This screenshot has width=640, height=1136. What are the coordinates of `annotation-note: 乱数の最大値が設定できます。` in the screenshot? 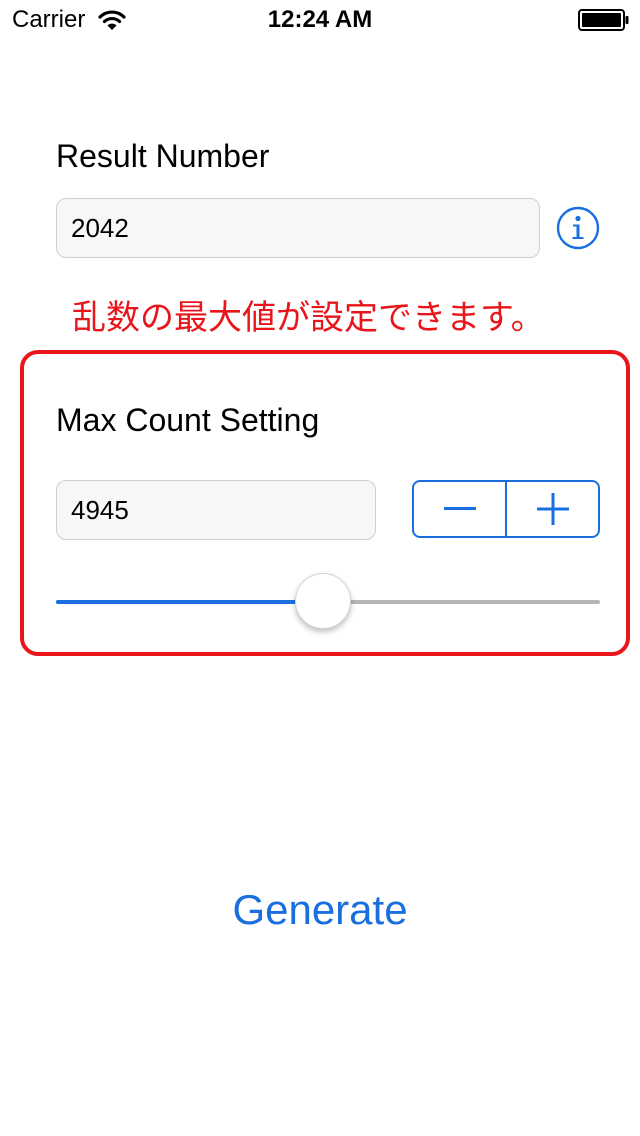 It's located at (308, 318).